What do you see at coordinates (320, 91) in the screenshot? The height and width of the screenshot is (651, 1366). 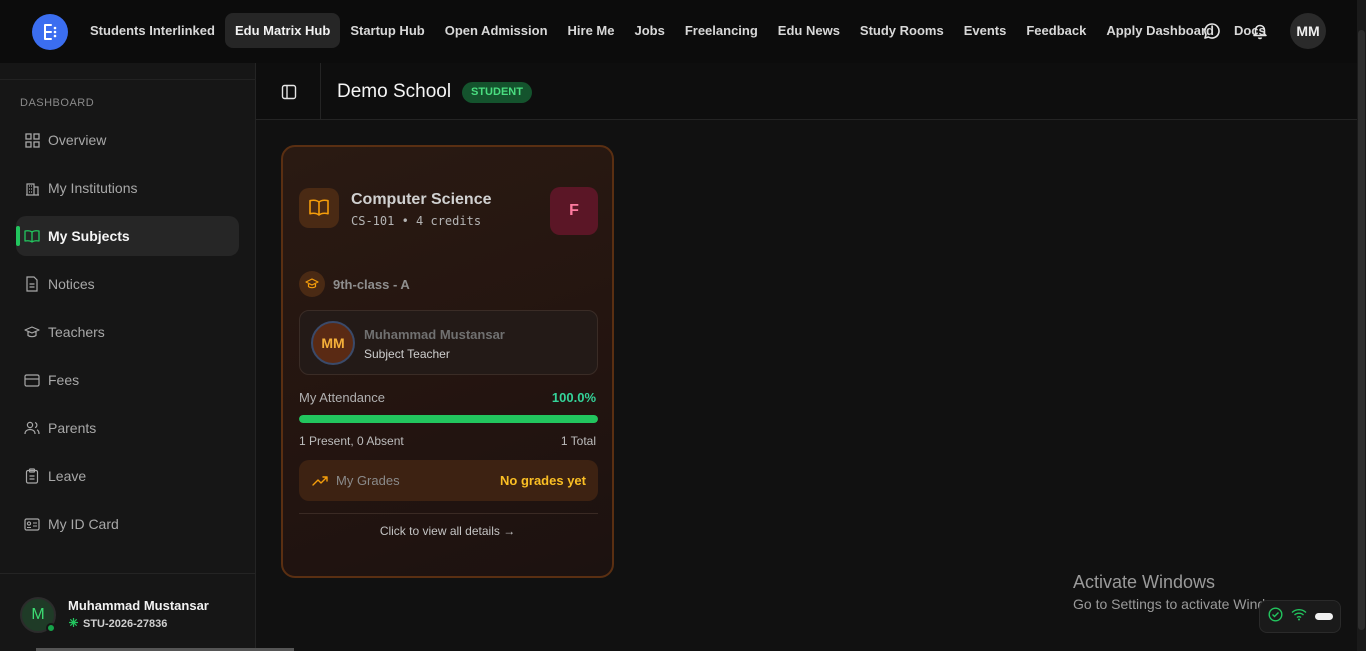 I see `header-divider` at bounding box center [320, 91].